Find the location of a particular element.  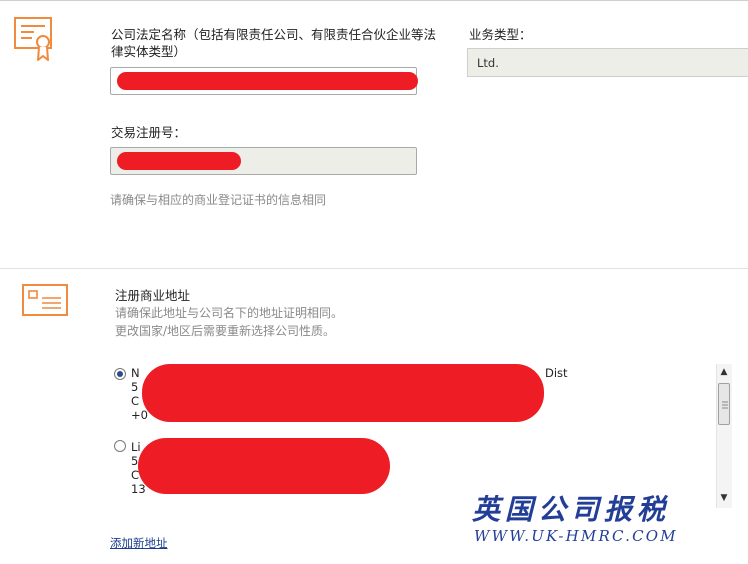

address-option-1-line4: +0 is located at coordinates (139, 415).